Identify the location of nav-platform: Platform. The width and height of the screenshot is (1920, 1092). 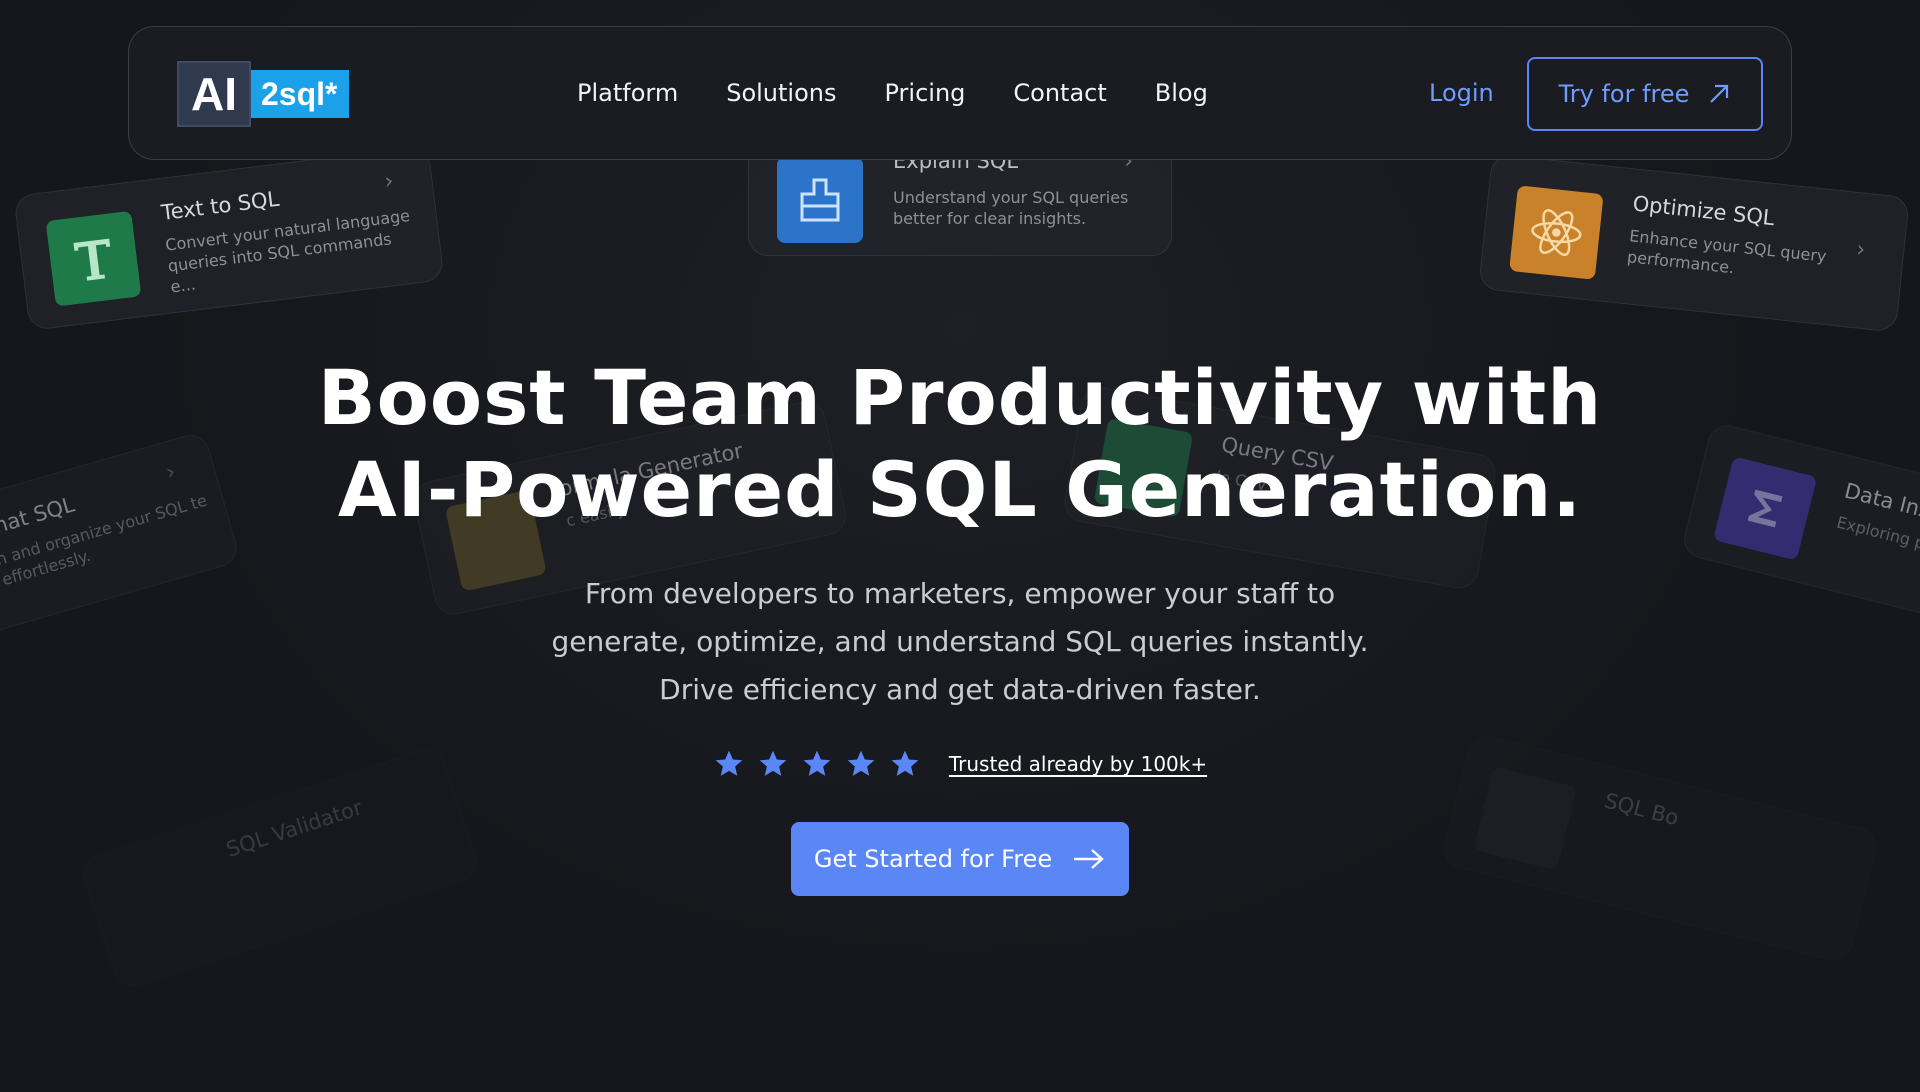
(627, 93).